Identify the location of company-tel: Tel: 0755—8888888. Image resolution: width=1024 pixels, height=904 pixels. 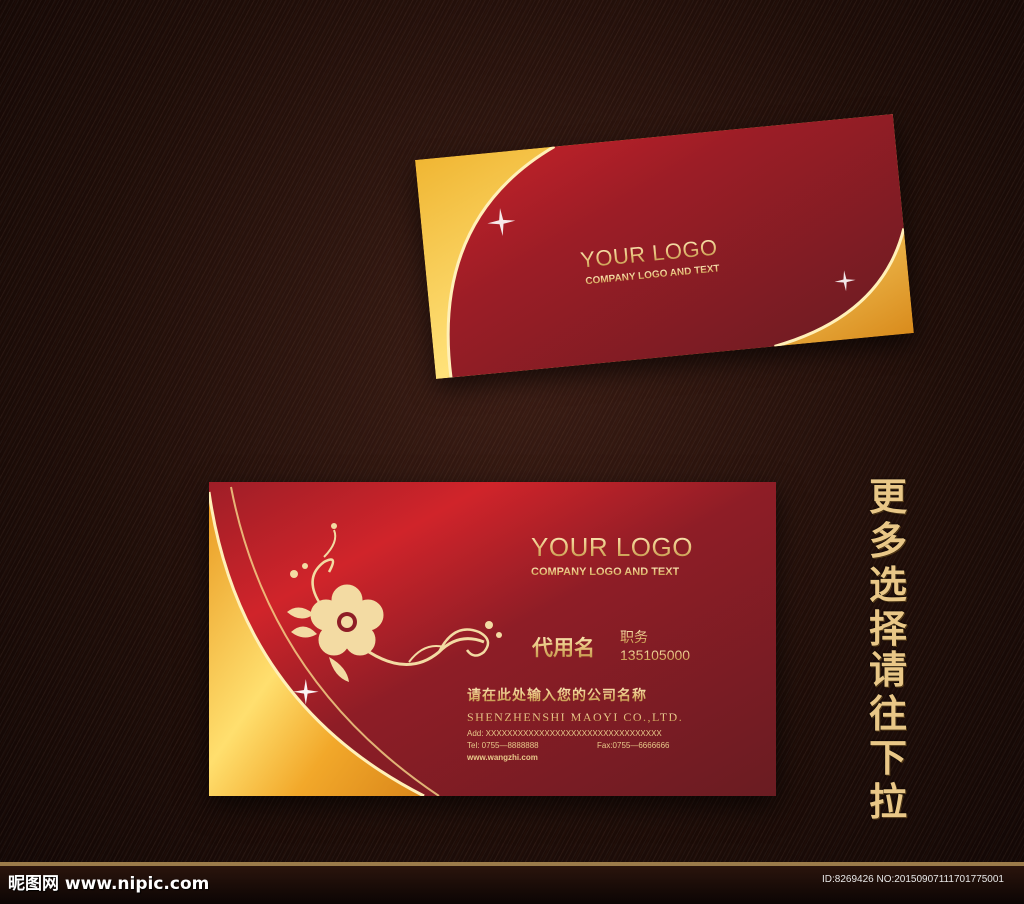
(503, 745).